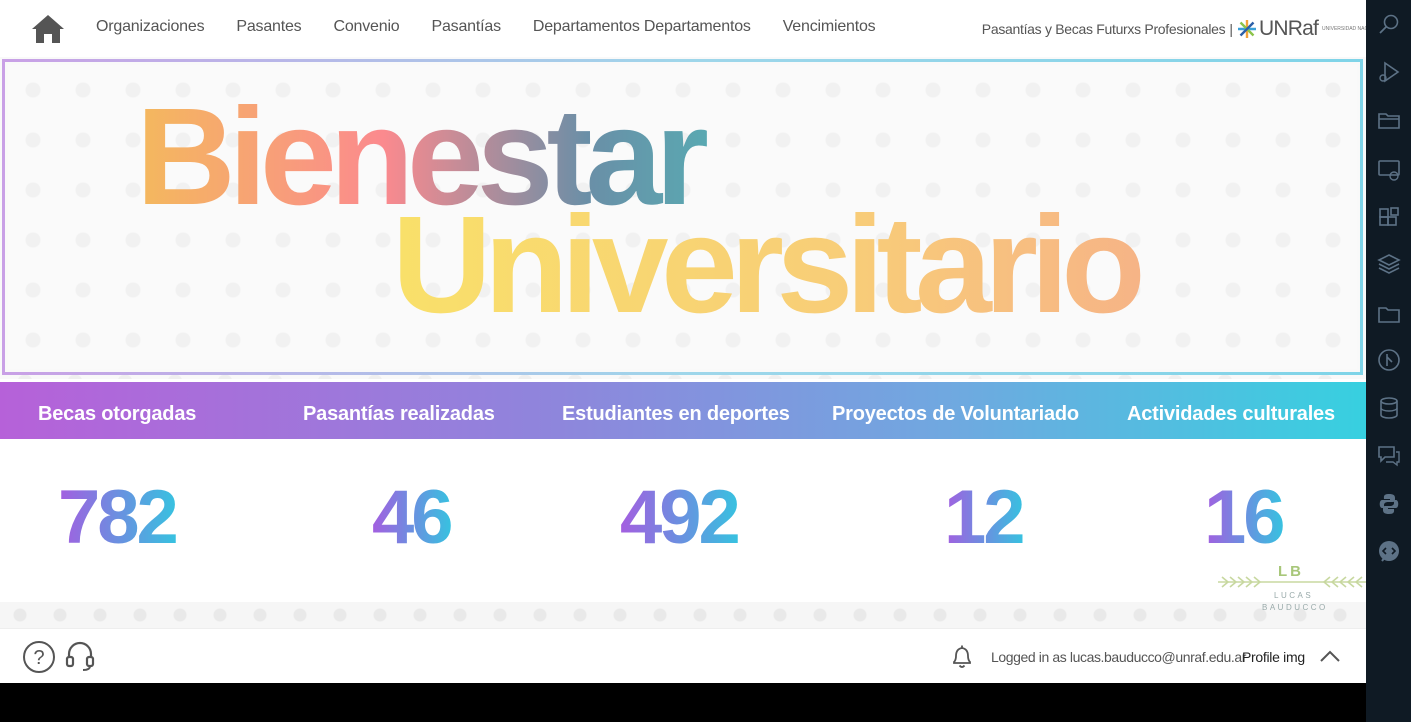 The width and height of the screenshot is (1411, 722). Describe the element at coordinates (411, 517) in the screenshot. I see `stat-value-pasantias: 46` at that location.